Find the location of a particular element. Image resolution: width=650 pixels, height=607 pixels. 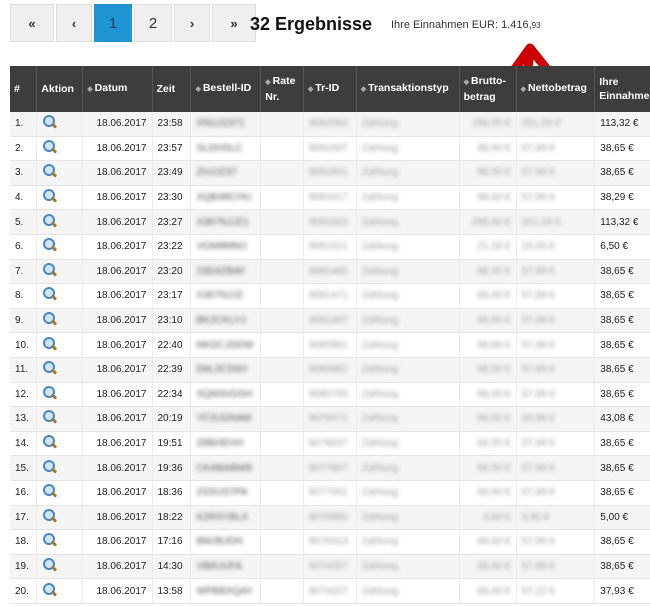

row-number: 11. is located at coordinates (24, 370).